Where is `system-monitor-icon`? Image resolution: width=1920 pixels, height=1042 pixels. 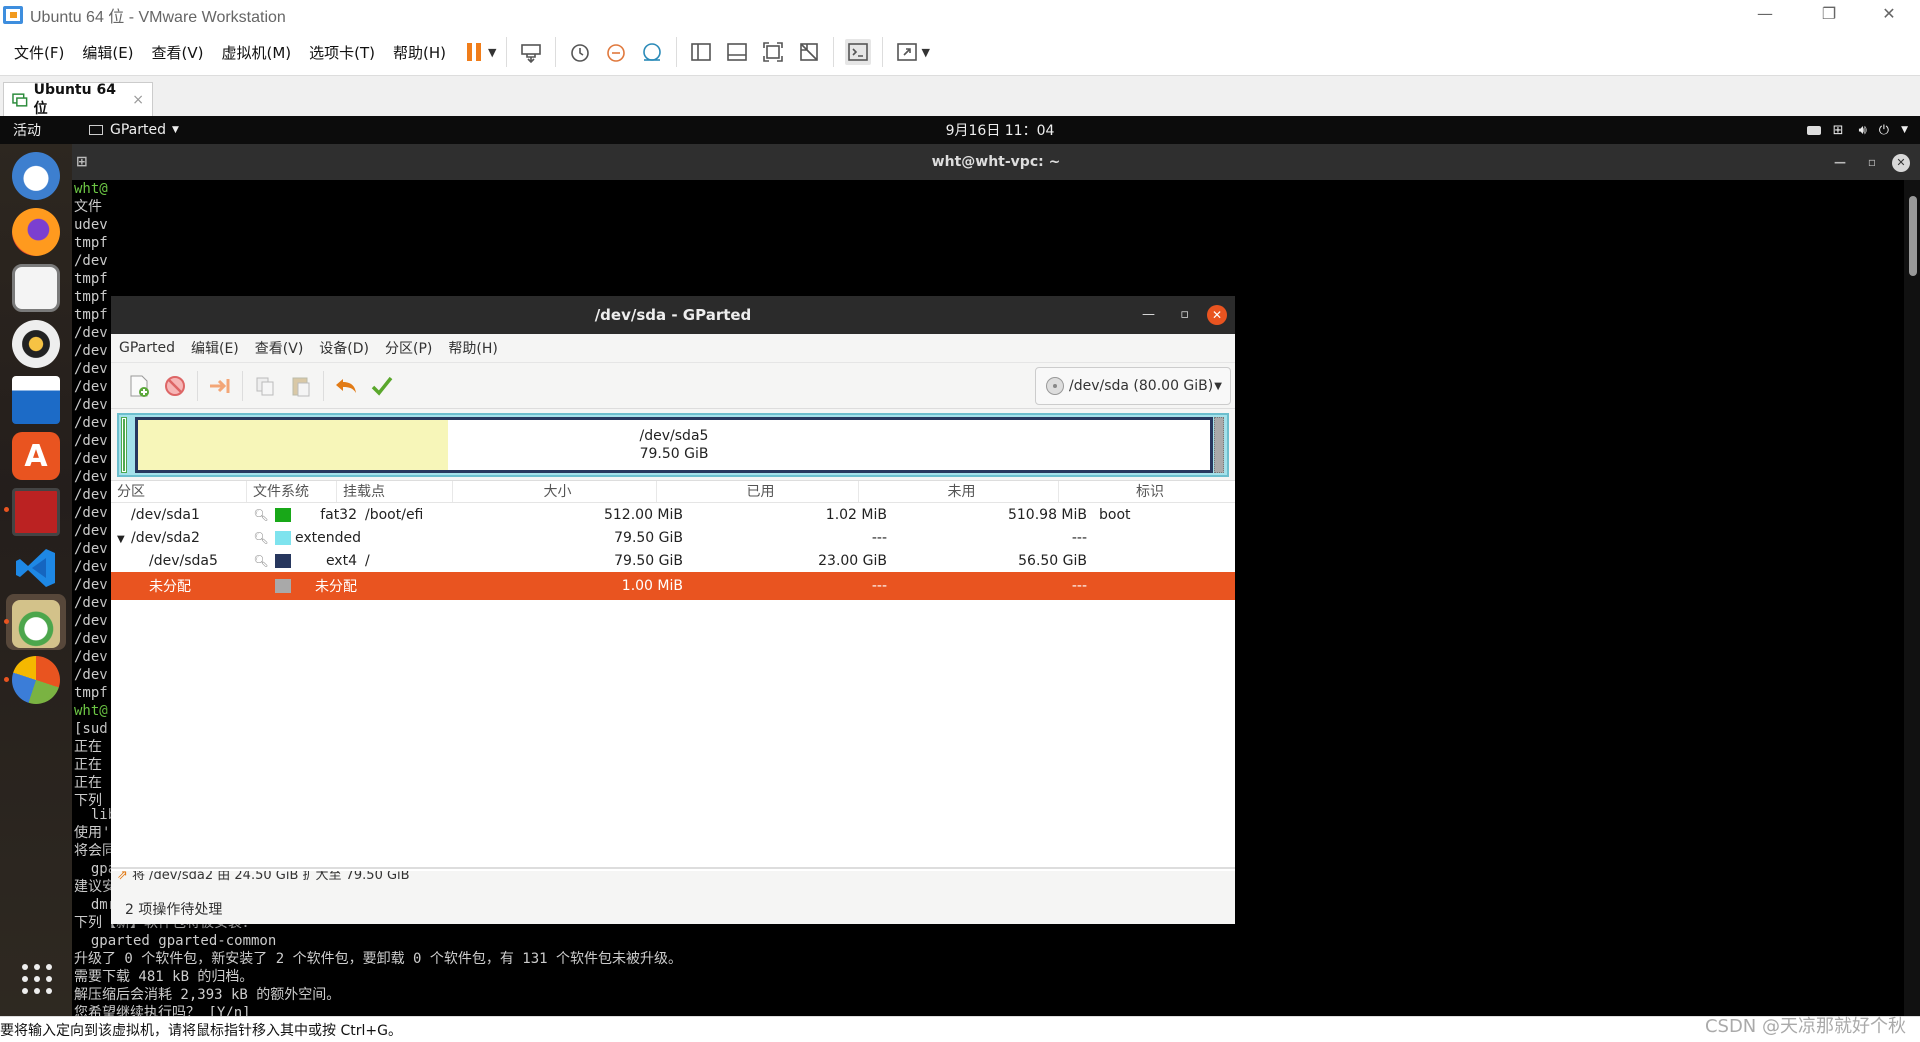 system-monitor-icon is located at coordinates (36, 680).